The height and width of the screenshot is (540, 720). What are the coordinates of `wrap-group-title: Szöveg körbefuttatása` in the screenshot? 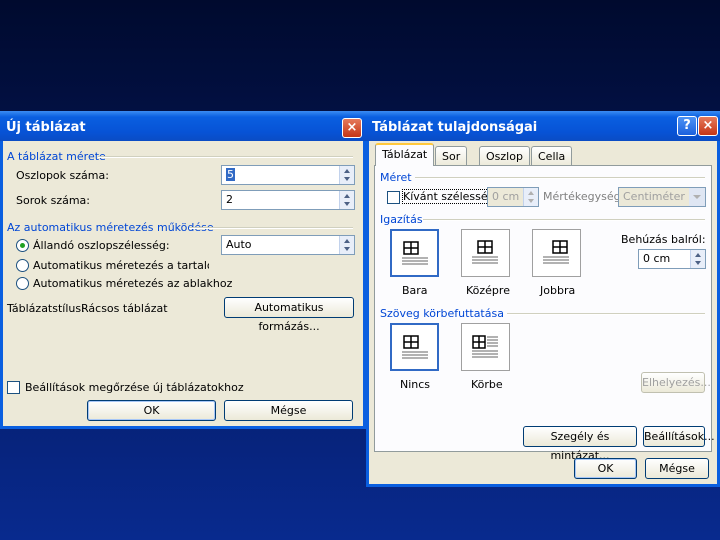 It's located at (442, 313).